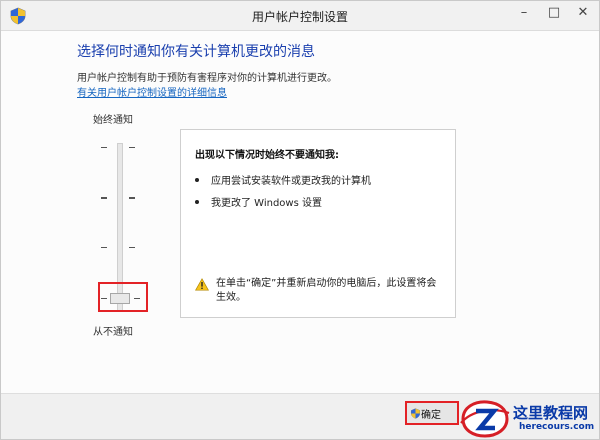  Describe the element at coordinates (113, 332) in the screenshot. I see `slider-label-never-notify: 从不通知` at that location.